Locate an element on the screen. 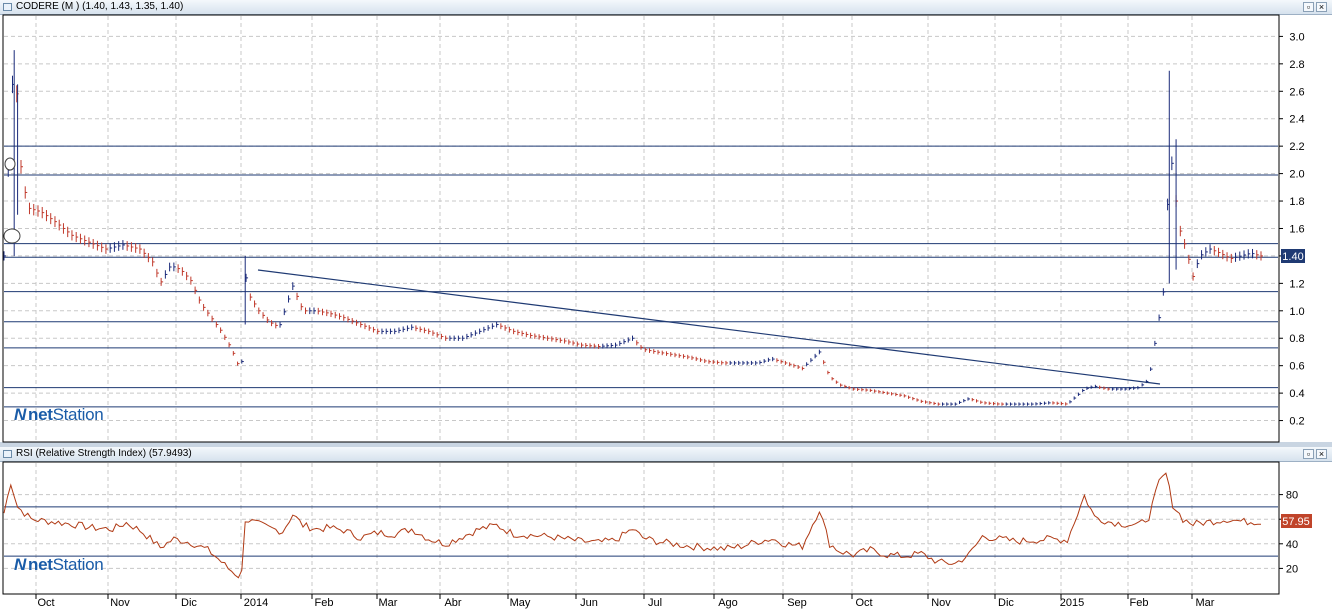  price-tick-label: 1.0 is located at coordinates (1296, 312).